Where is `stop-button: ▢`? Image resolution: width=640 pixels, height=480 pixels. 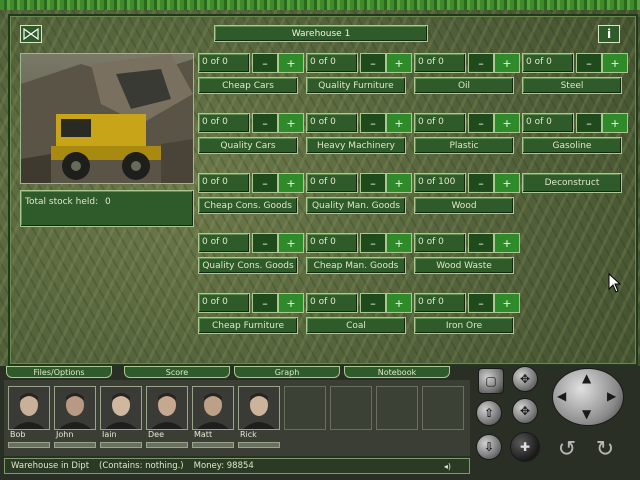 stop-button: ▢ is located at coordinates (491, 381).